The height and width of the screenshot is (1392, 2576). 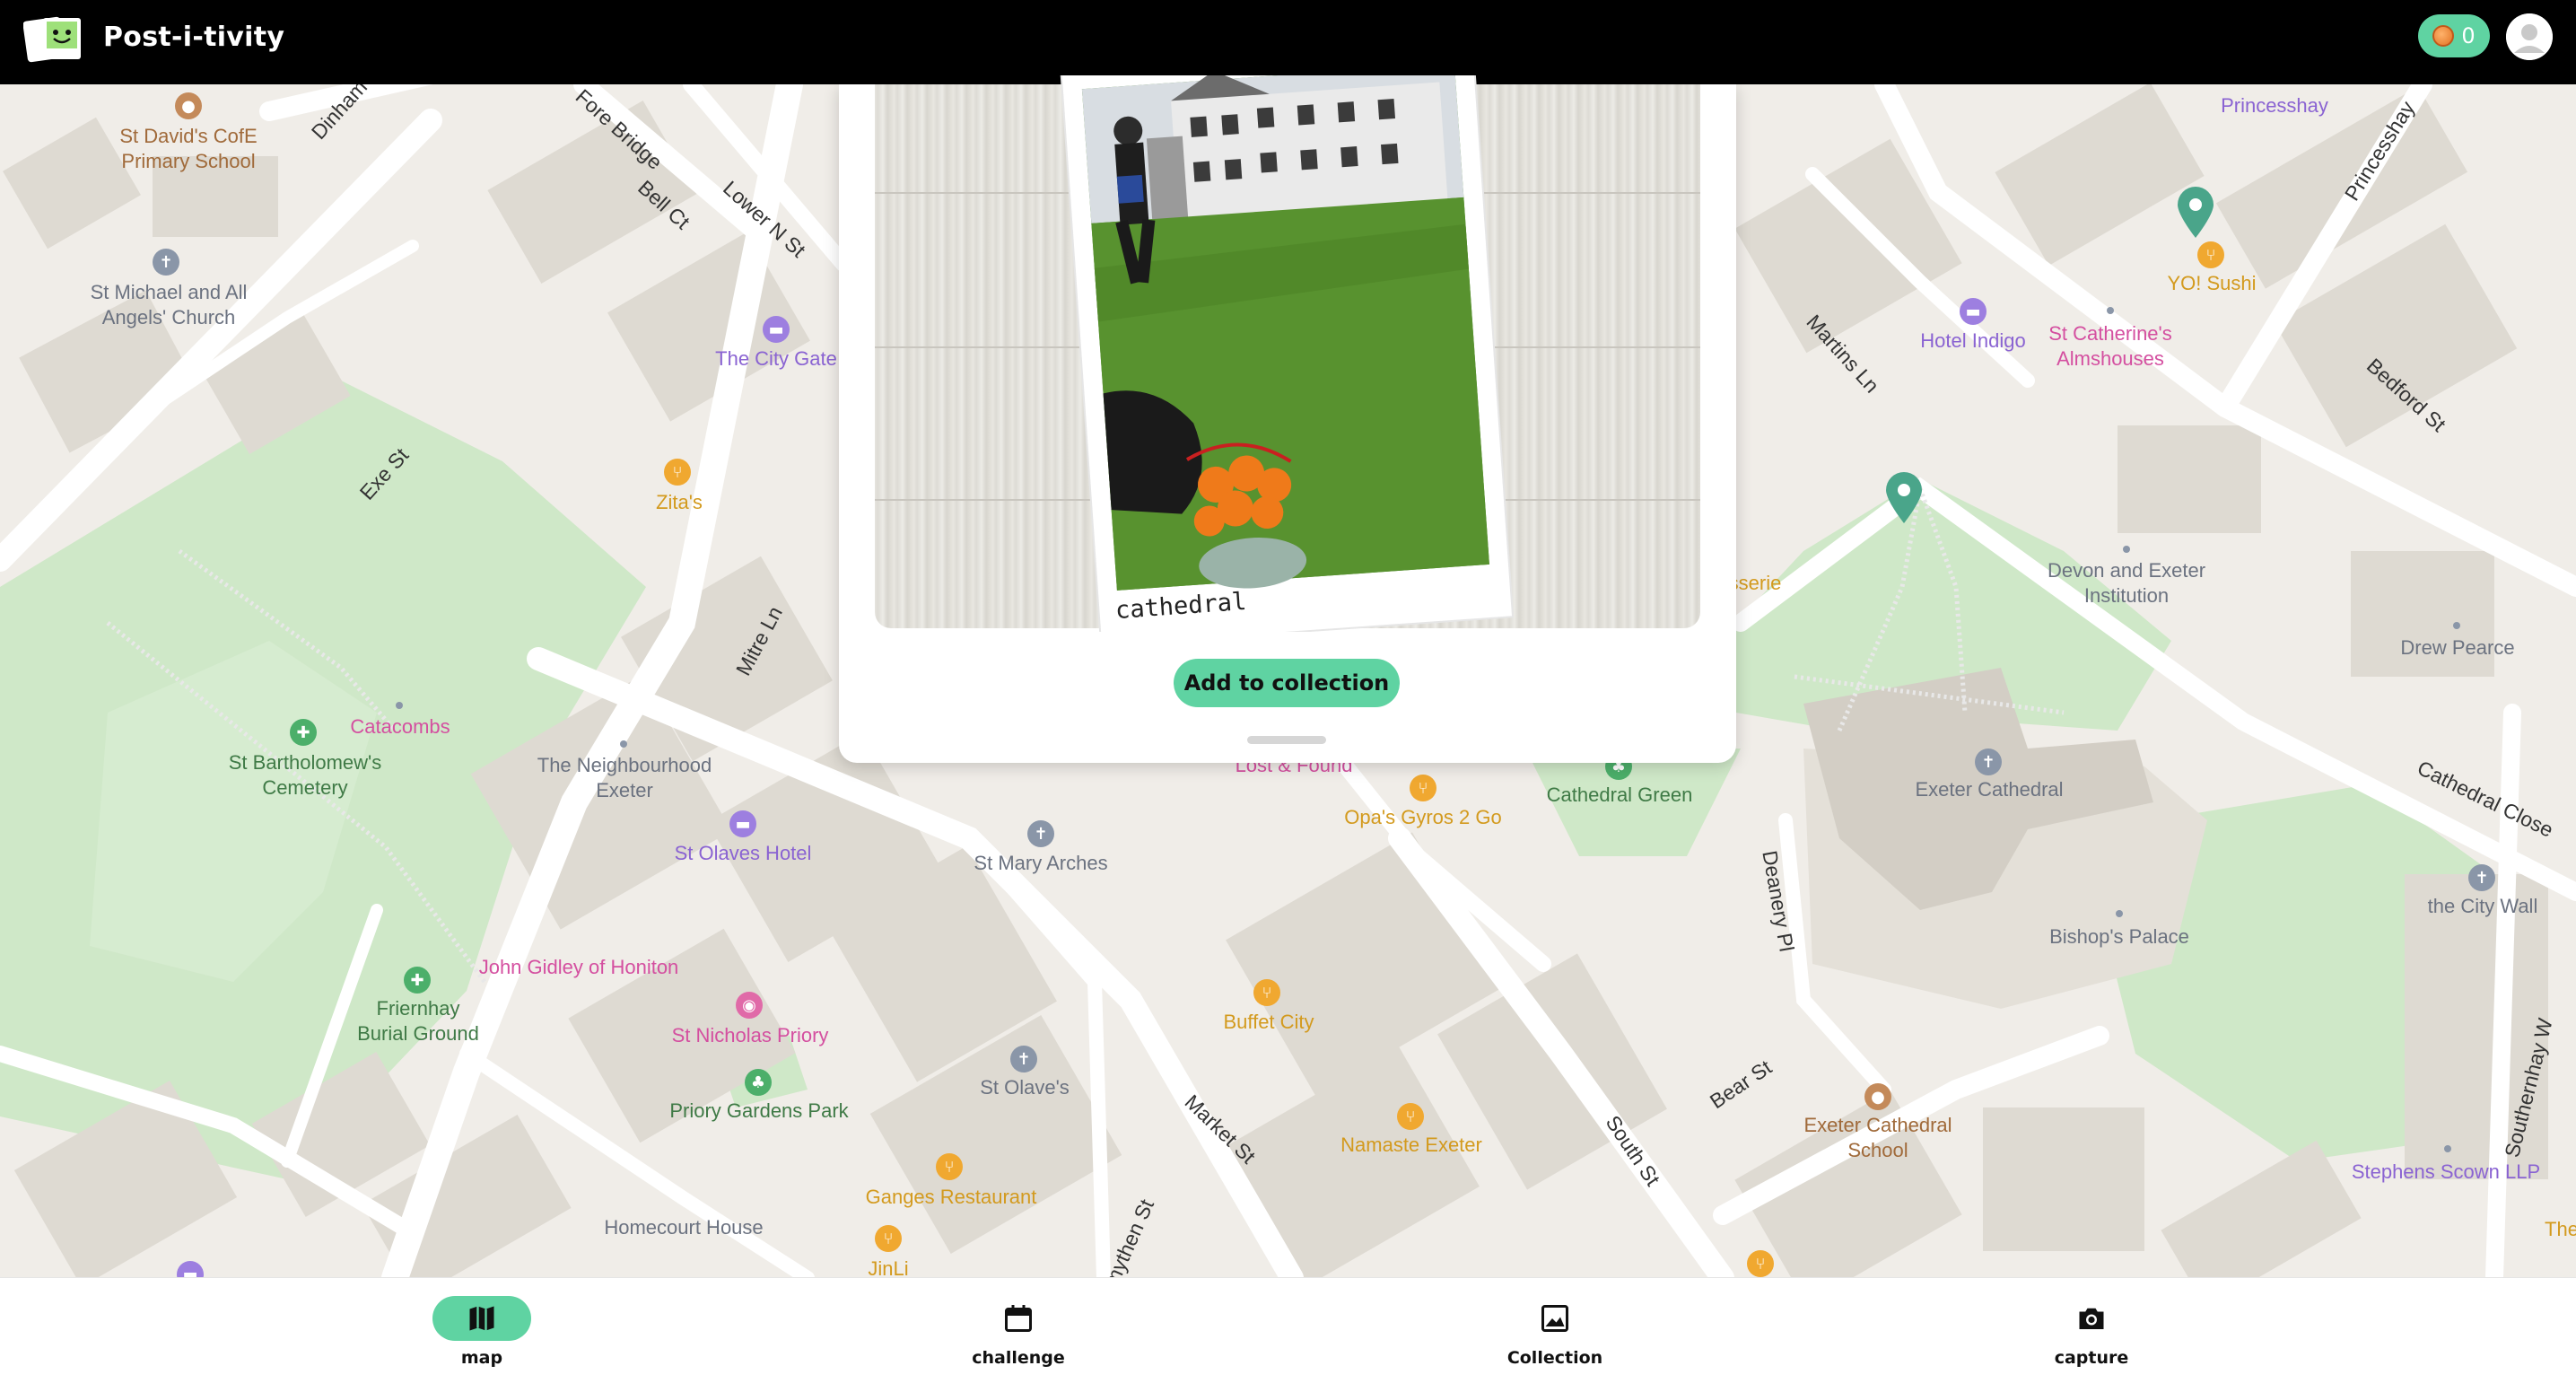 I want to click on coin-count: 0, so click(x=2469, y=35).